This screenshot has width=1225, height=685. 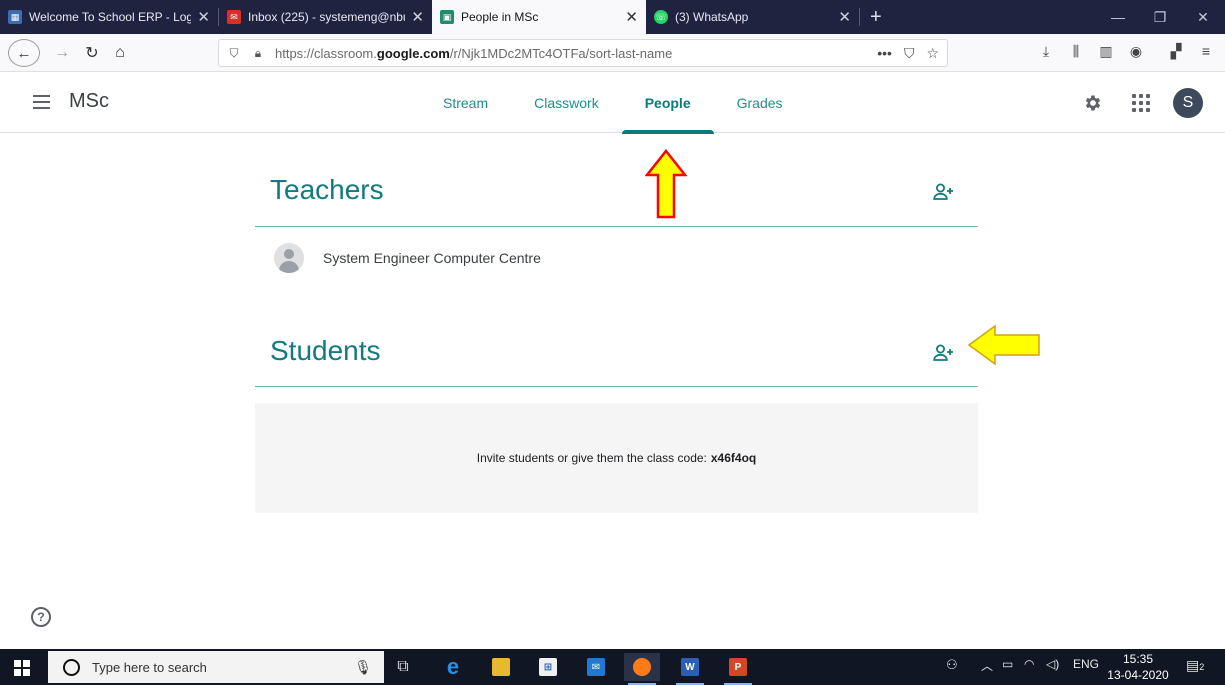 I want to click on home-icon: ⌂, so click(x=120, y=52).